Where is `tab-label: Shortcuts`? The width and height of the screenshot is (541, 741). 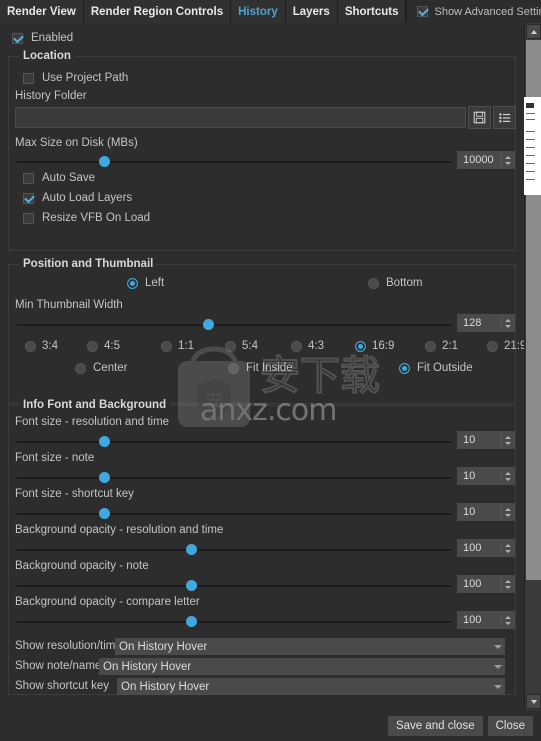
tab-label: Shortcuts is located at coordinates (371, 11).